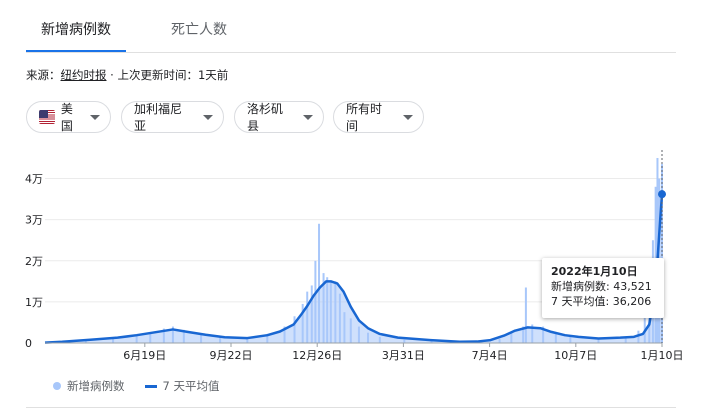 Image resolution: width=713 pixels, height=417 pixels. Describe the element at coordinates (351, 52) in the screenshot. I see `tabs-divider` at that location.